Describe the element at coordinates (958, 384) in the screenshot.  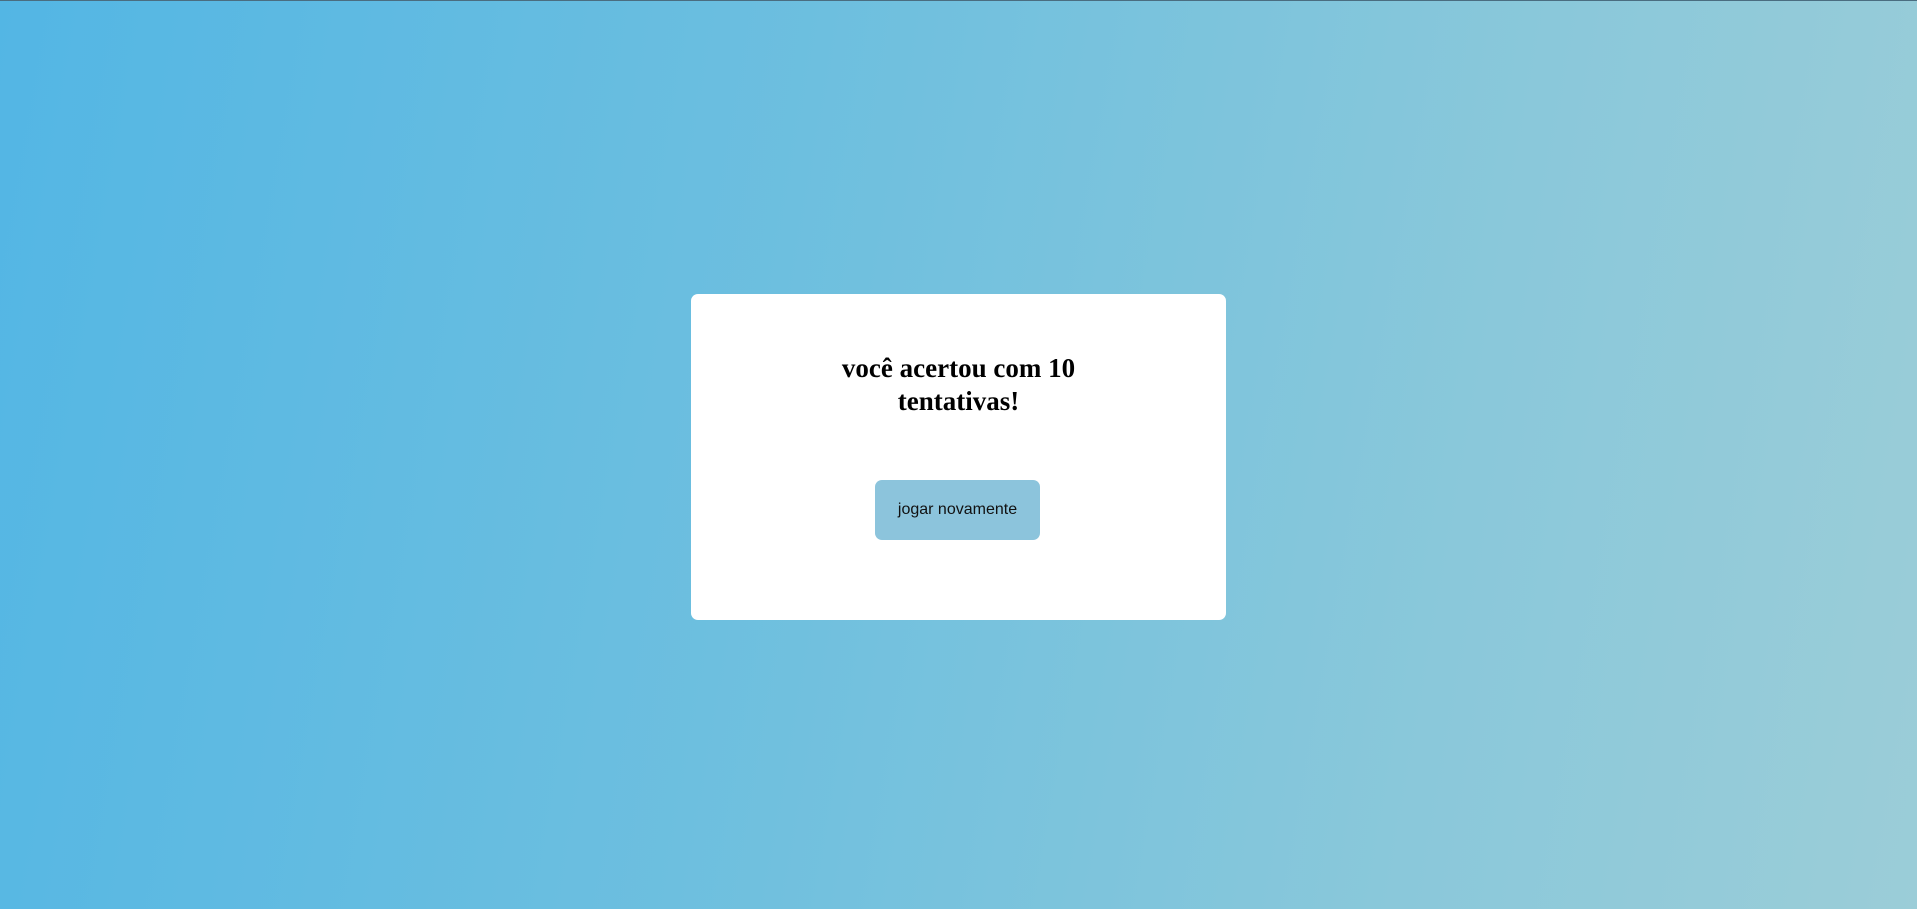
I see `result-message: você acertou com 10 tentativas!` at that location.